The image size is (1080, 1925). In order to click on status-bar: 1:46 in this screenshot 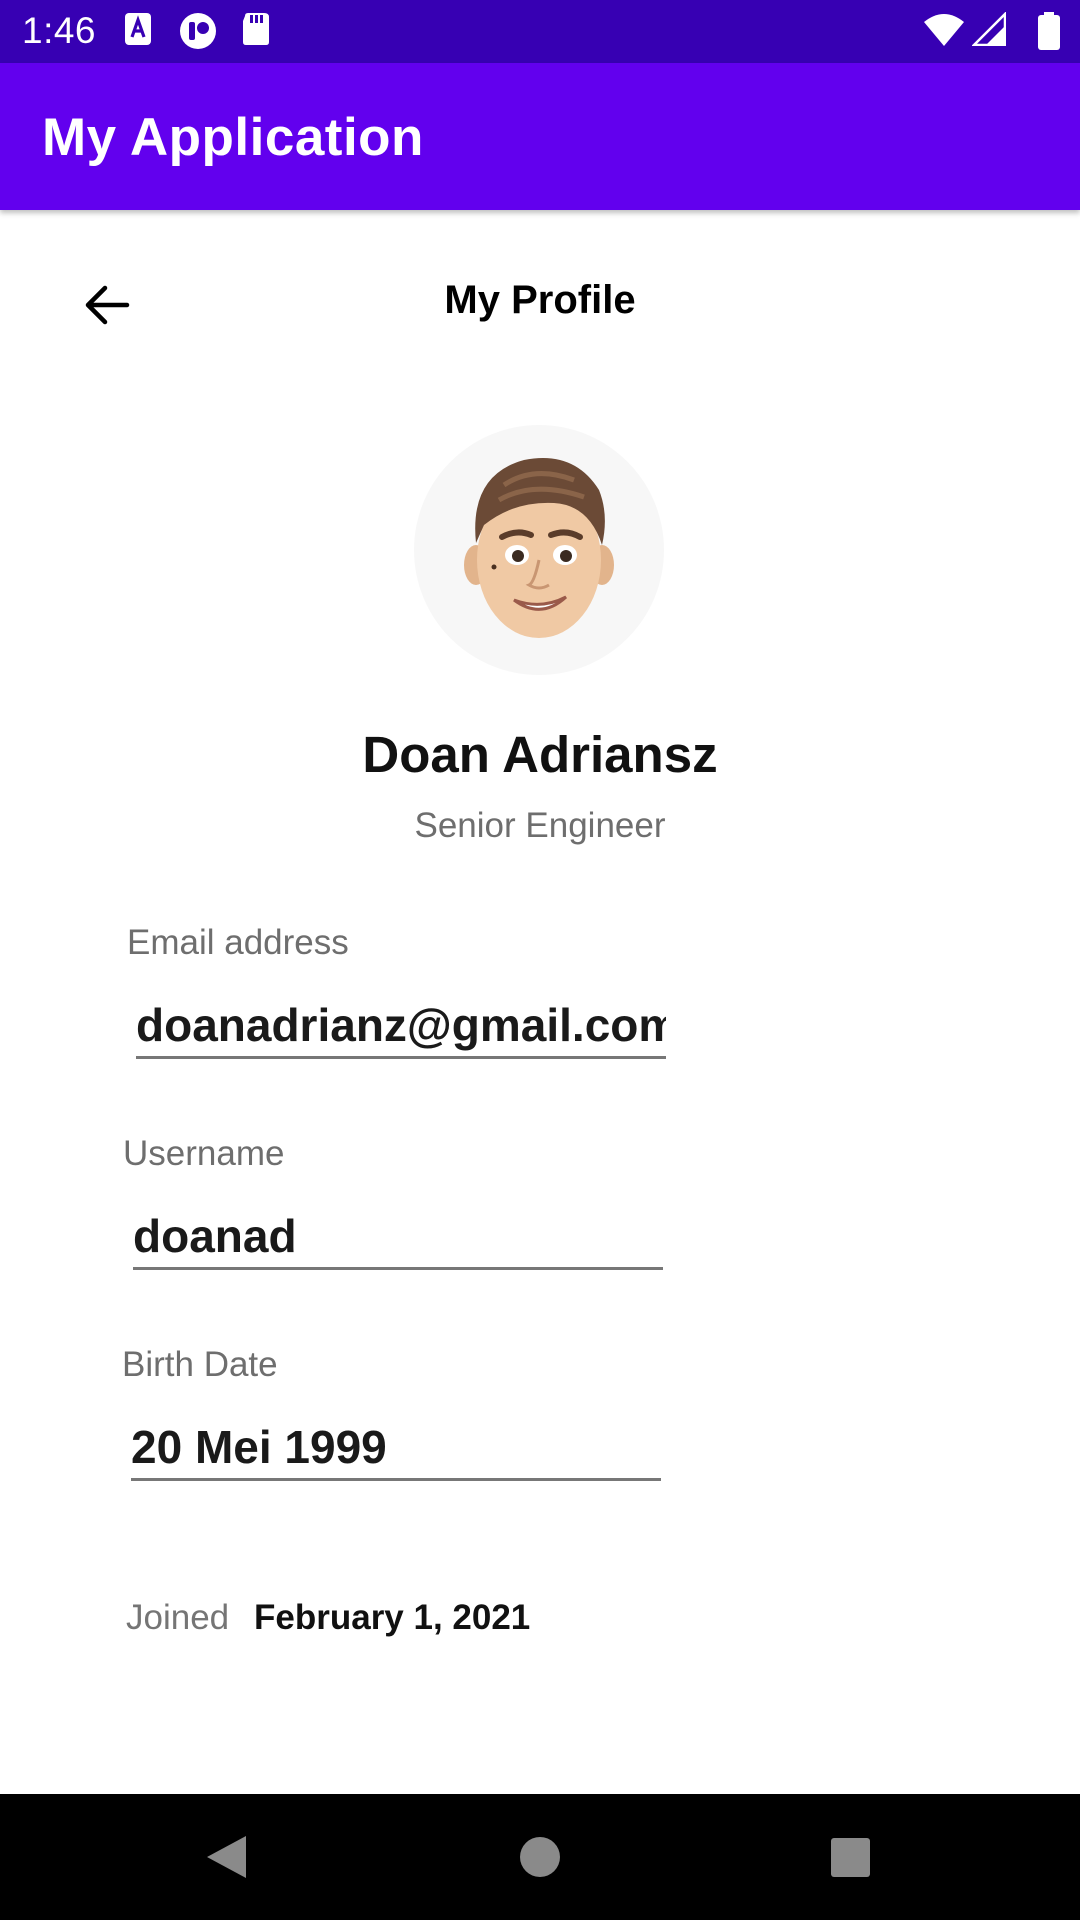, I will do `click(540, 31)`.